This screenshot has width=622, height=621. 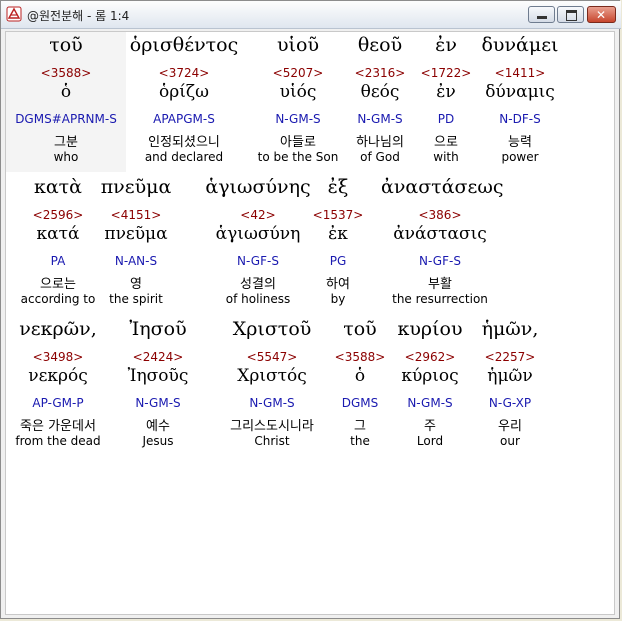 I want to click on parsing-code: PG, so click(x=338, y=261).